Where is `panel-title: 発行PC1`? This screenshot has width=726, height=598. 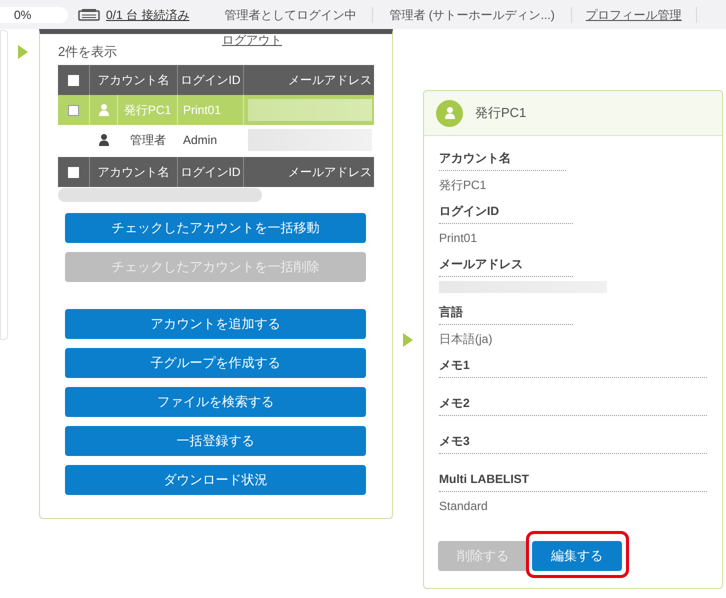 panel-title: 発行PC1 is located at coordinates (500, 113).